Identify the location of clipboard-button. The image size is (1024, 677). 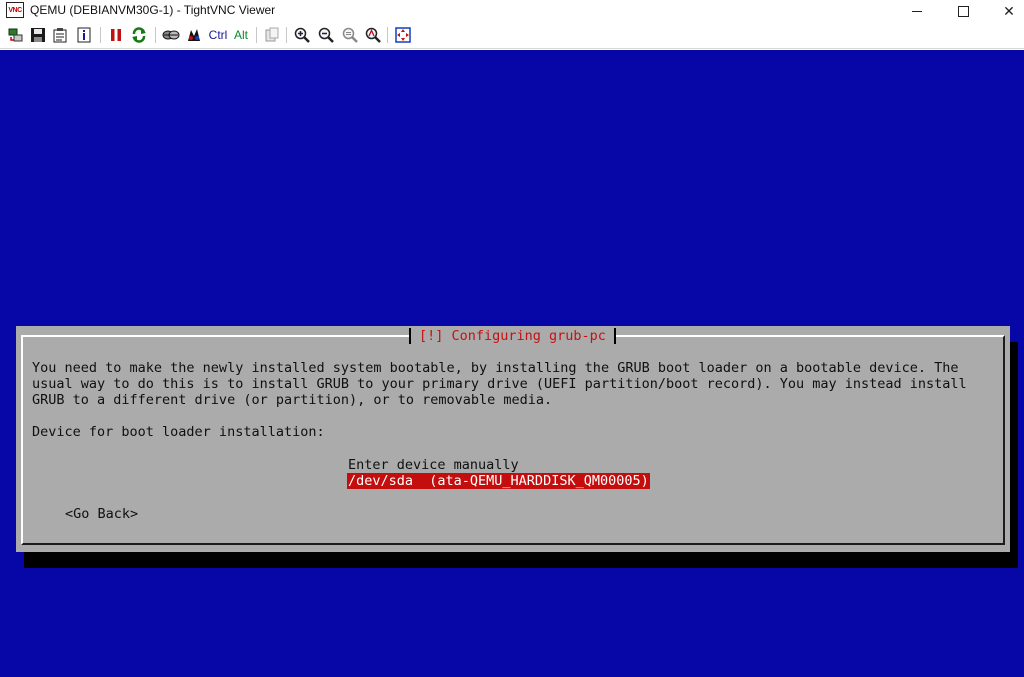
(272, 35).